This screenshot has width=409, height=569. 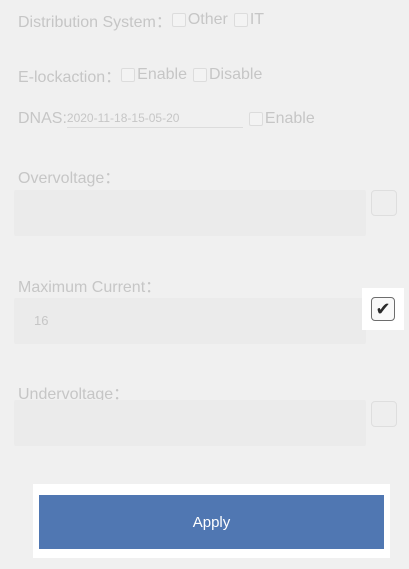 I want to click on overvoltage-field, so click(x=190, y=213).